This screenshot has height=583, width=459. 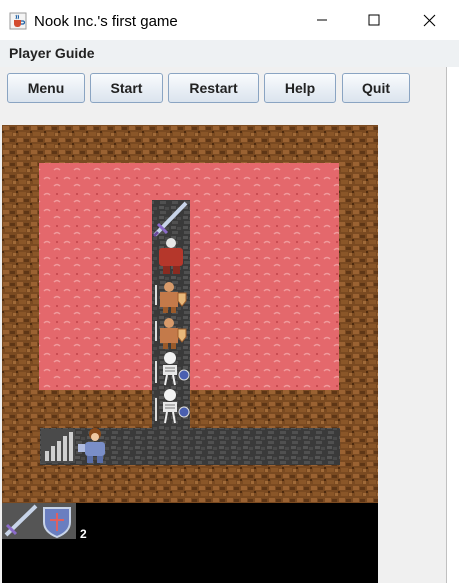 I want to click on inventory-bar: 2, so click(x=190, y=543).